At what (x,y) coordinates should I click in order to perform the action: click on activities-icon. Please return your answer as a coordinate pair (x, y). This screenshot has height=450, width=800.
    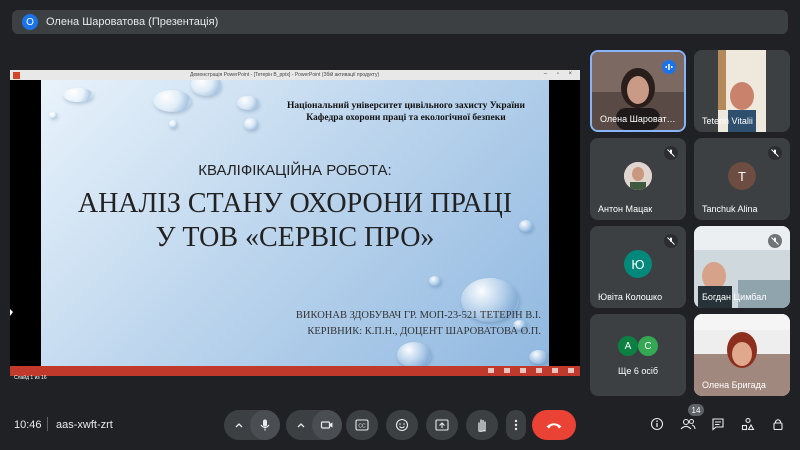
    Looking at the image, I should click on (748, 424).